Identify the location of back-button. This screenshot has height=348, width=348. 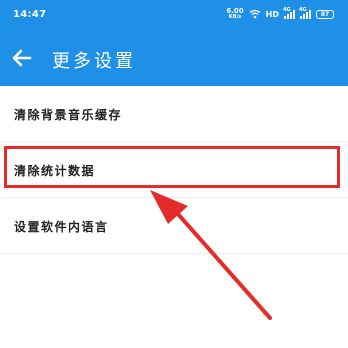
(22, 58).